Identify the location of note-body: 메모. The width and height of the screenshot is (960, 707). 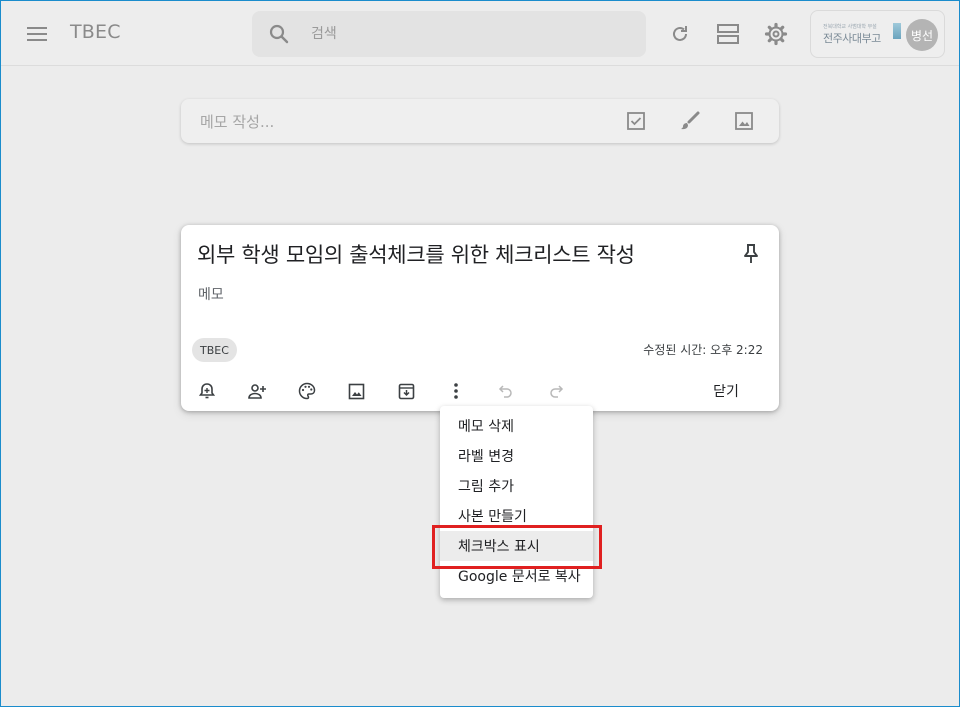
(211, 294).